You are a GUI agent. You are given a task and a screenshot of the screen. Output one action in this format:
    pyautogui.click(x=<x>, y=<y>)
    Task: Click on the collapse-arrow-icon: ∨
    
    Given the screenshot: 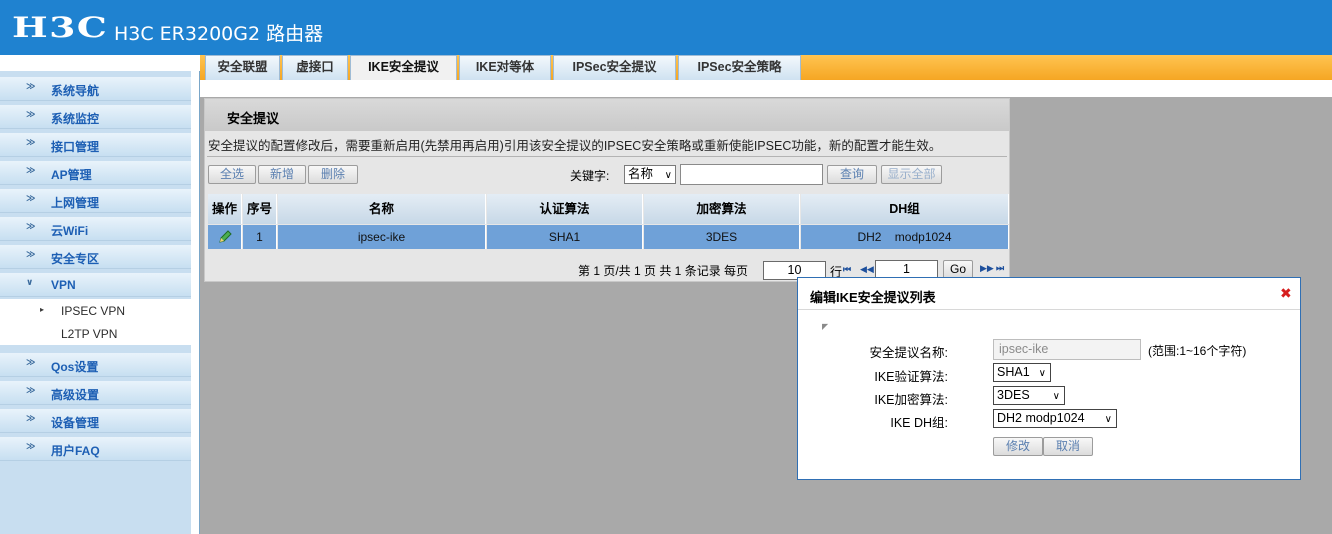 What is the action you would take?
    pyautogui.click(x=30, y=283)
    